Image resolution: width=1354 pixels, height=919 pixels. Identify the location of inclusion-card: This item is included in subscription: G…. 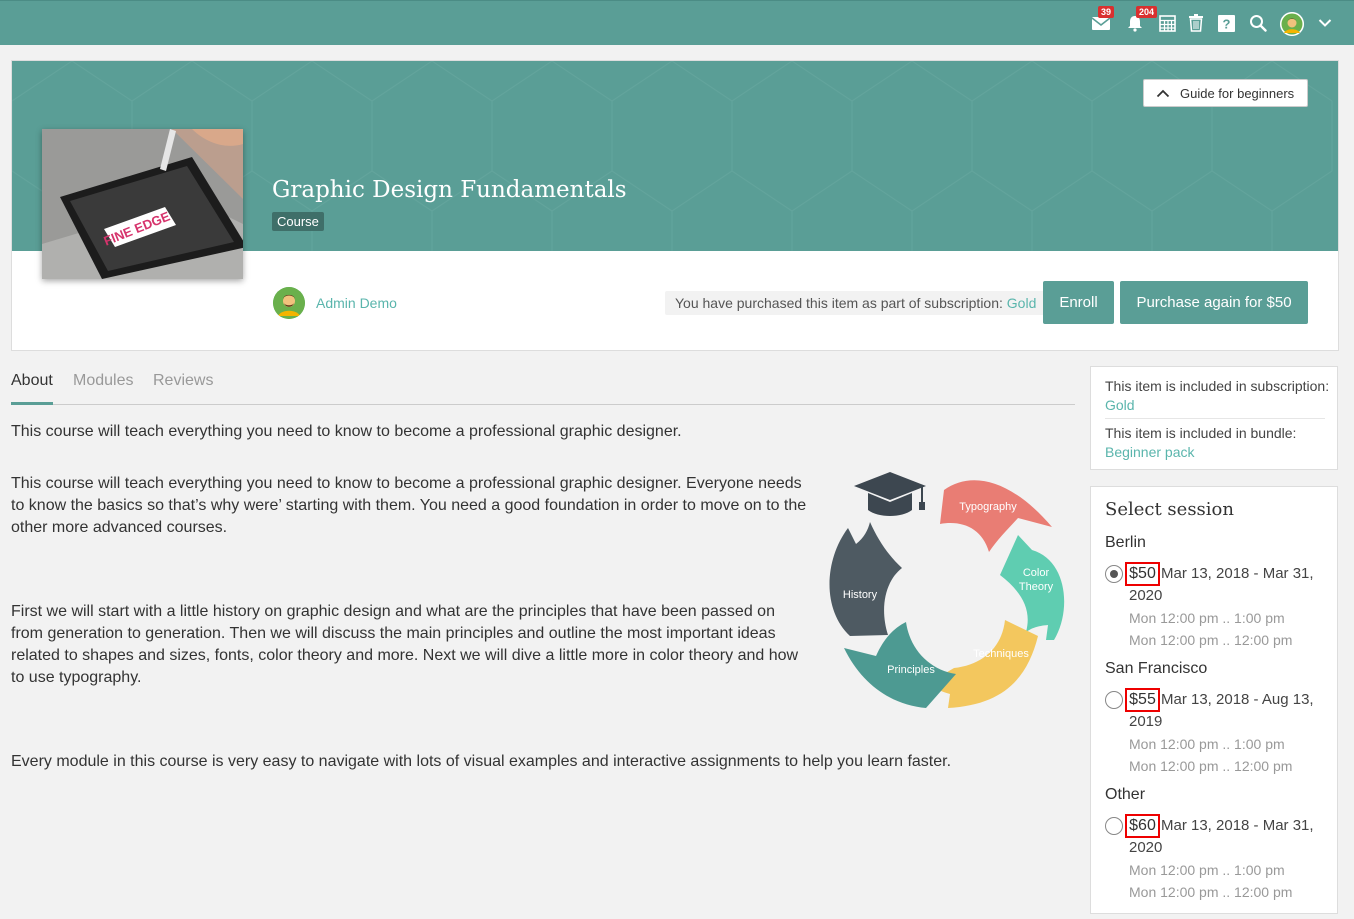
(1214, 418).